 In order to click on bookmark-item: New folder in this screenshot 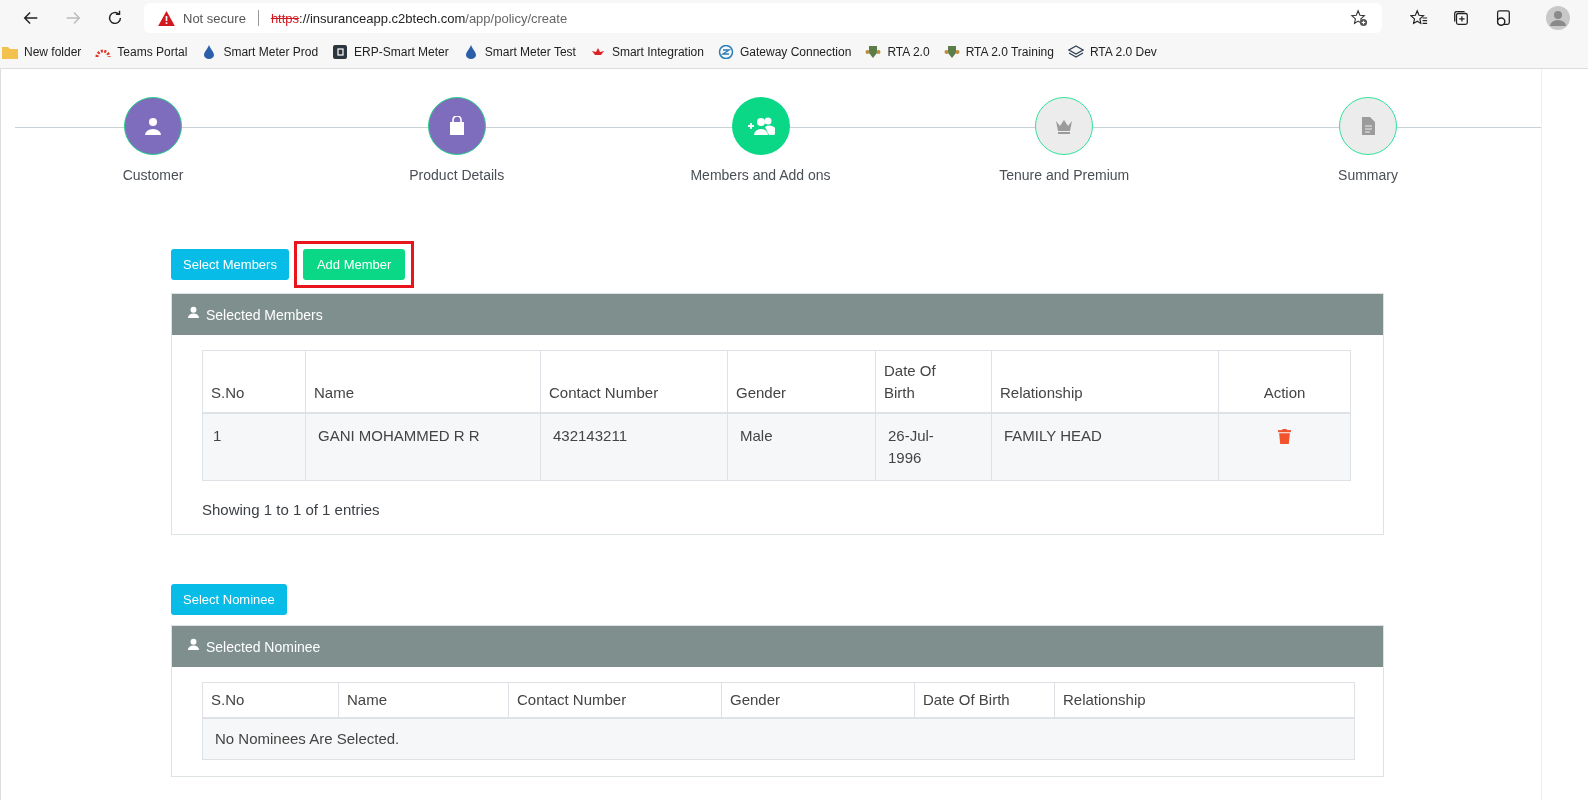, I will do `click(42, 52)`.